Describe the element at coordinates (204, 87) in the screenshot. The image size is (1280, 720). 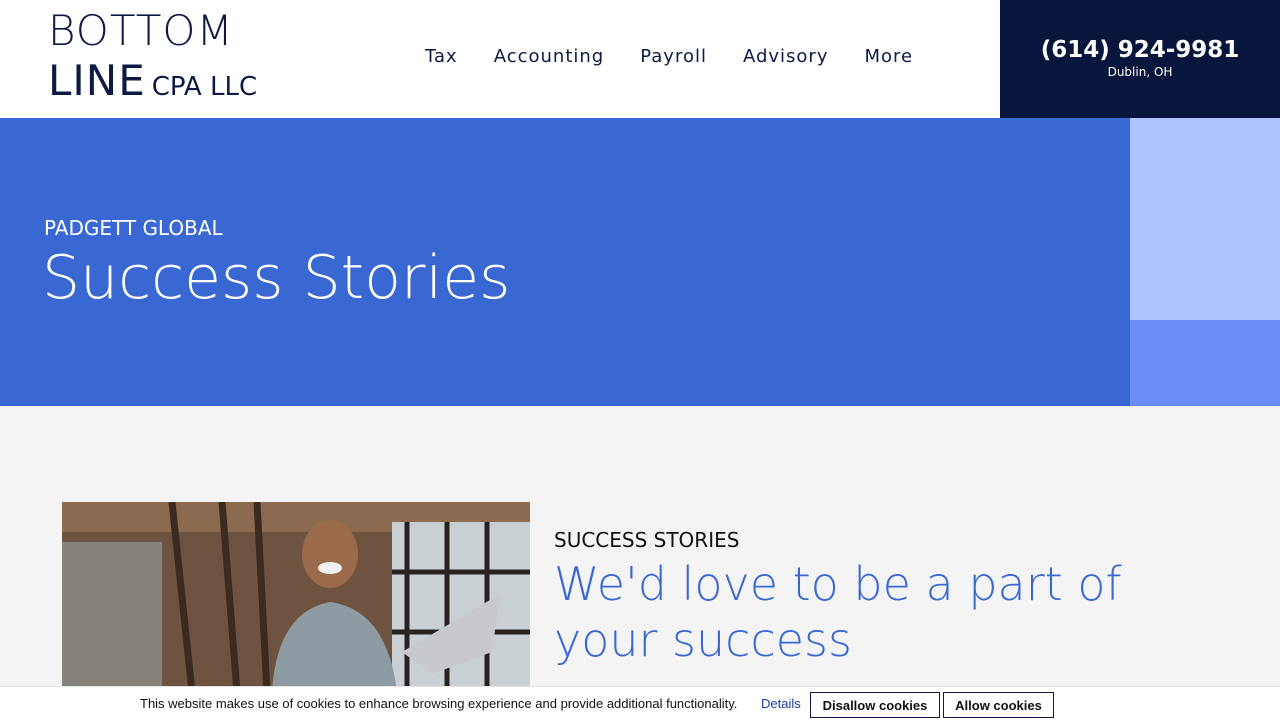
I see `logo-line-2-small: CPA LLC` at that location.